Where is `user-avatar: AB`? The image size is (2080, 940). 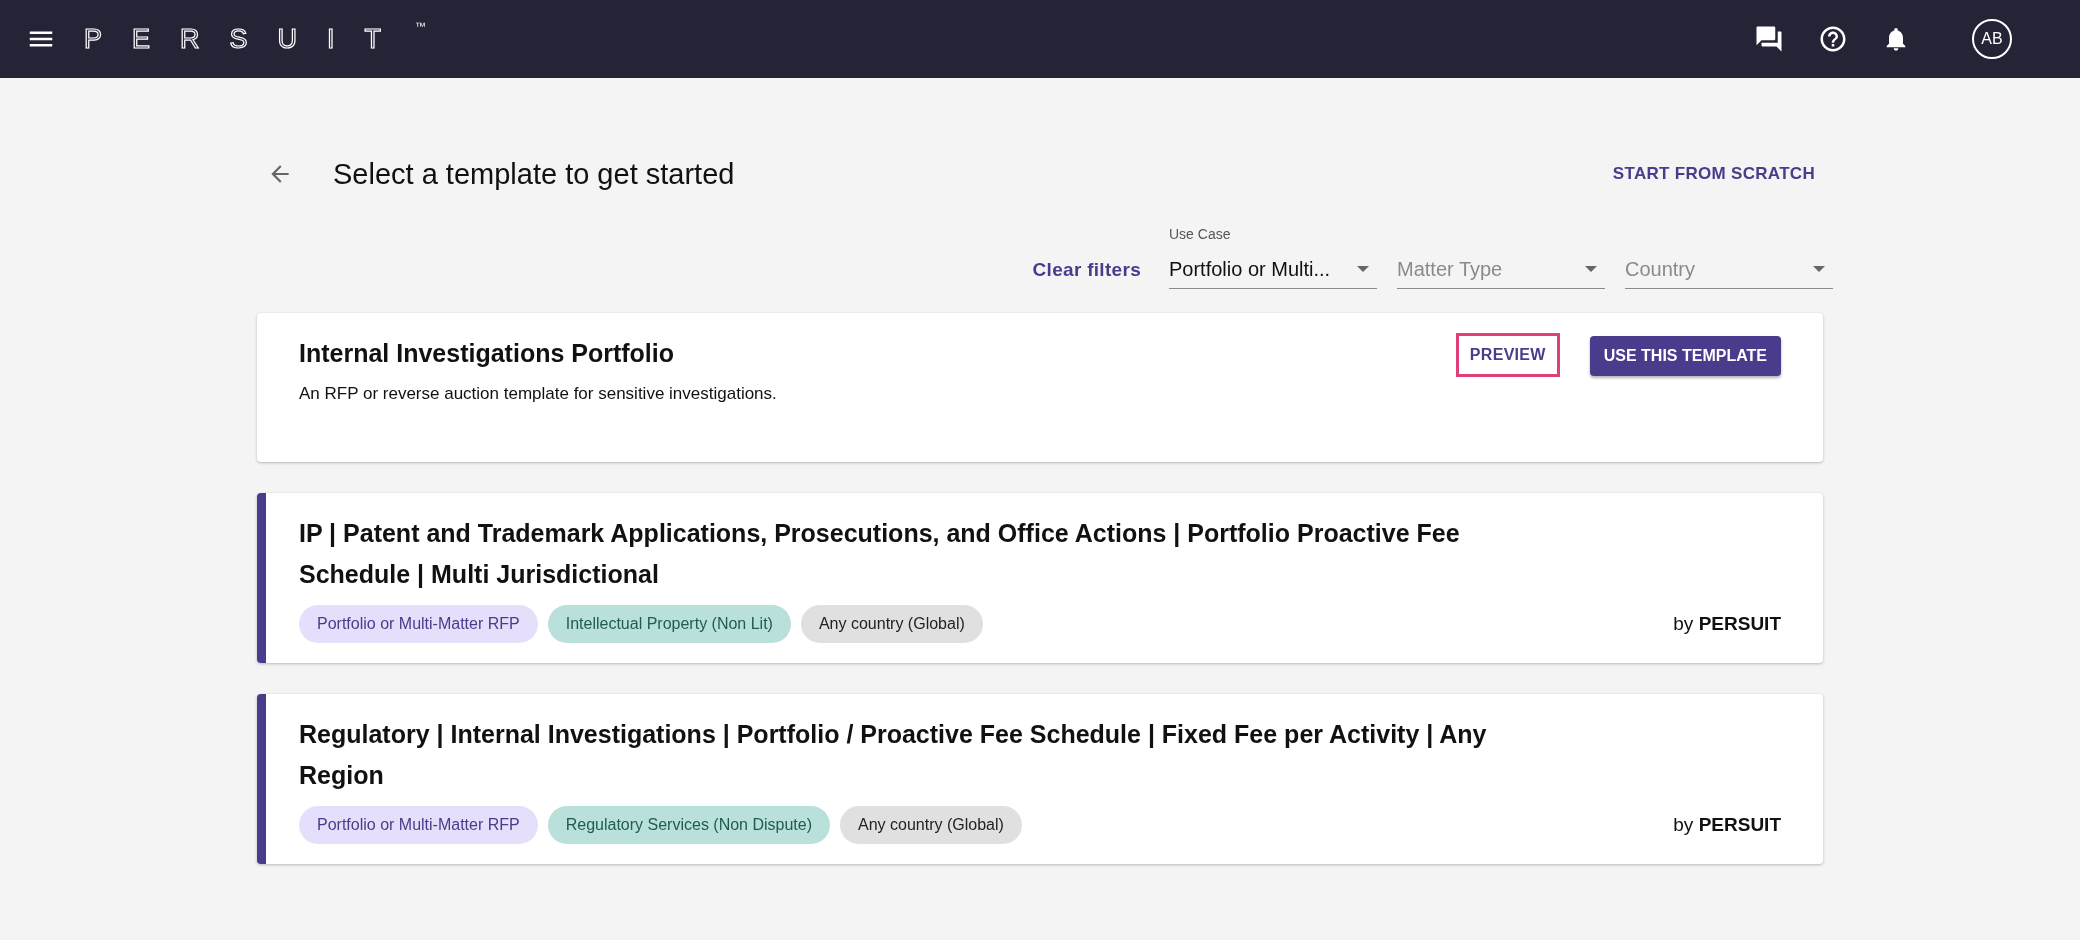
user-avatar: AB is located at coordinates (1992, 39).